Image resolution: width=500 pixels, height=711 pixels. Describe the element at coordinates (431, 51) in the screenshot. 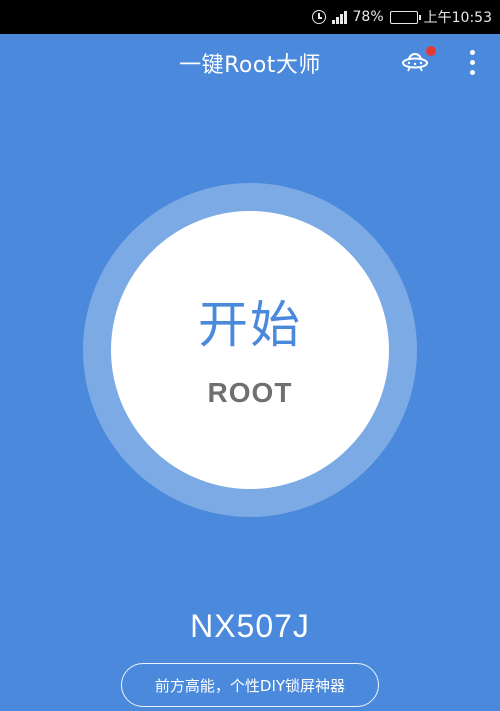

I see `notification-dot` at that location.